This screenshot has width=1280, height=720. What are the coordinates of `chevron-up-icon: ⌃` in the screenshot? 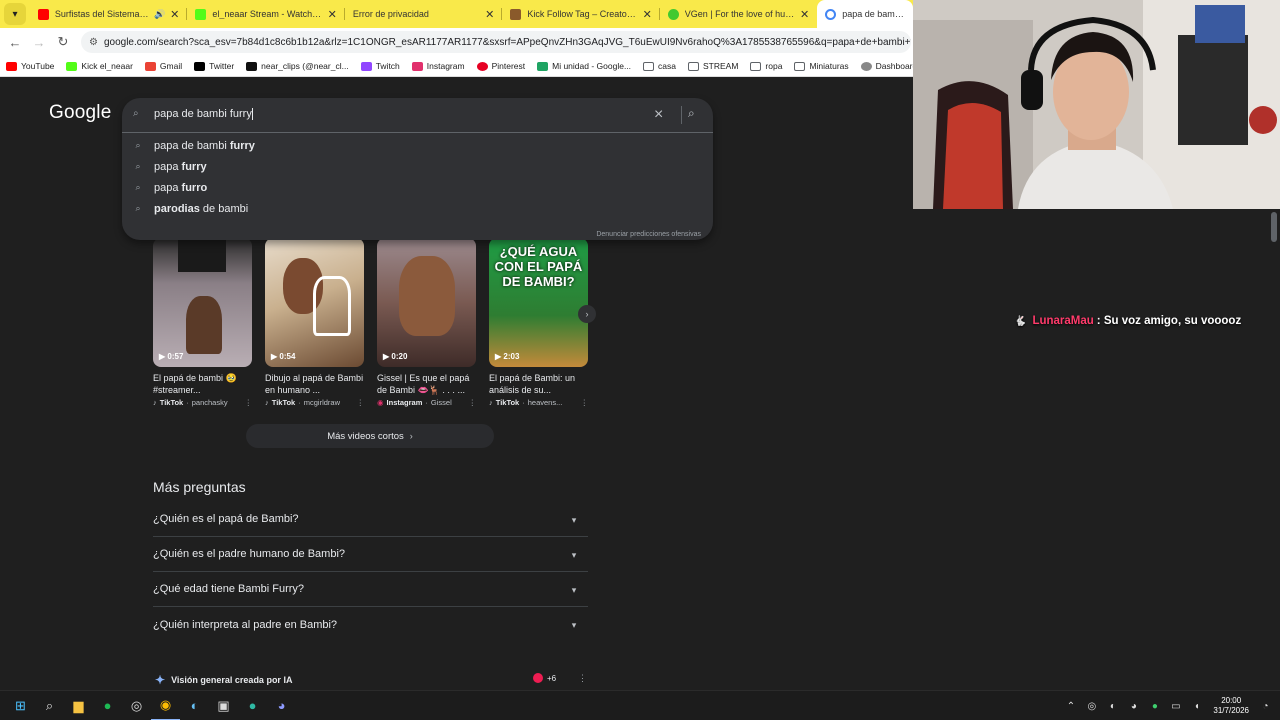 It's located at (1070, 706).